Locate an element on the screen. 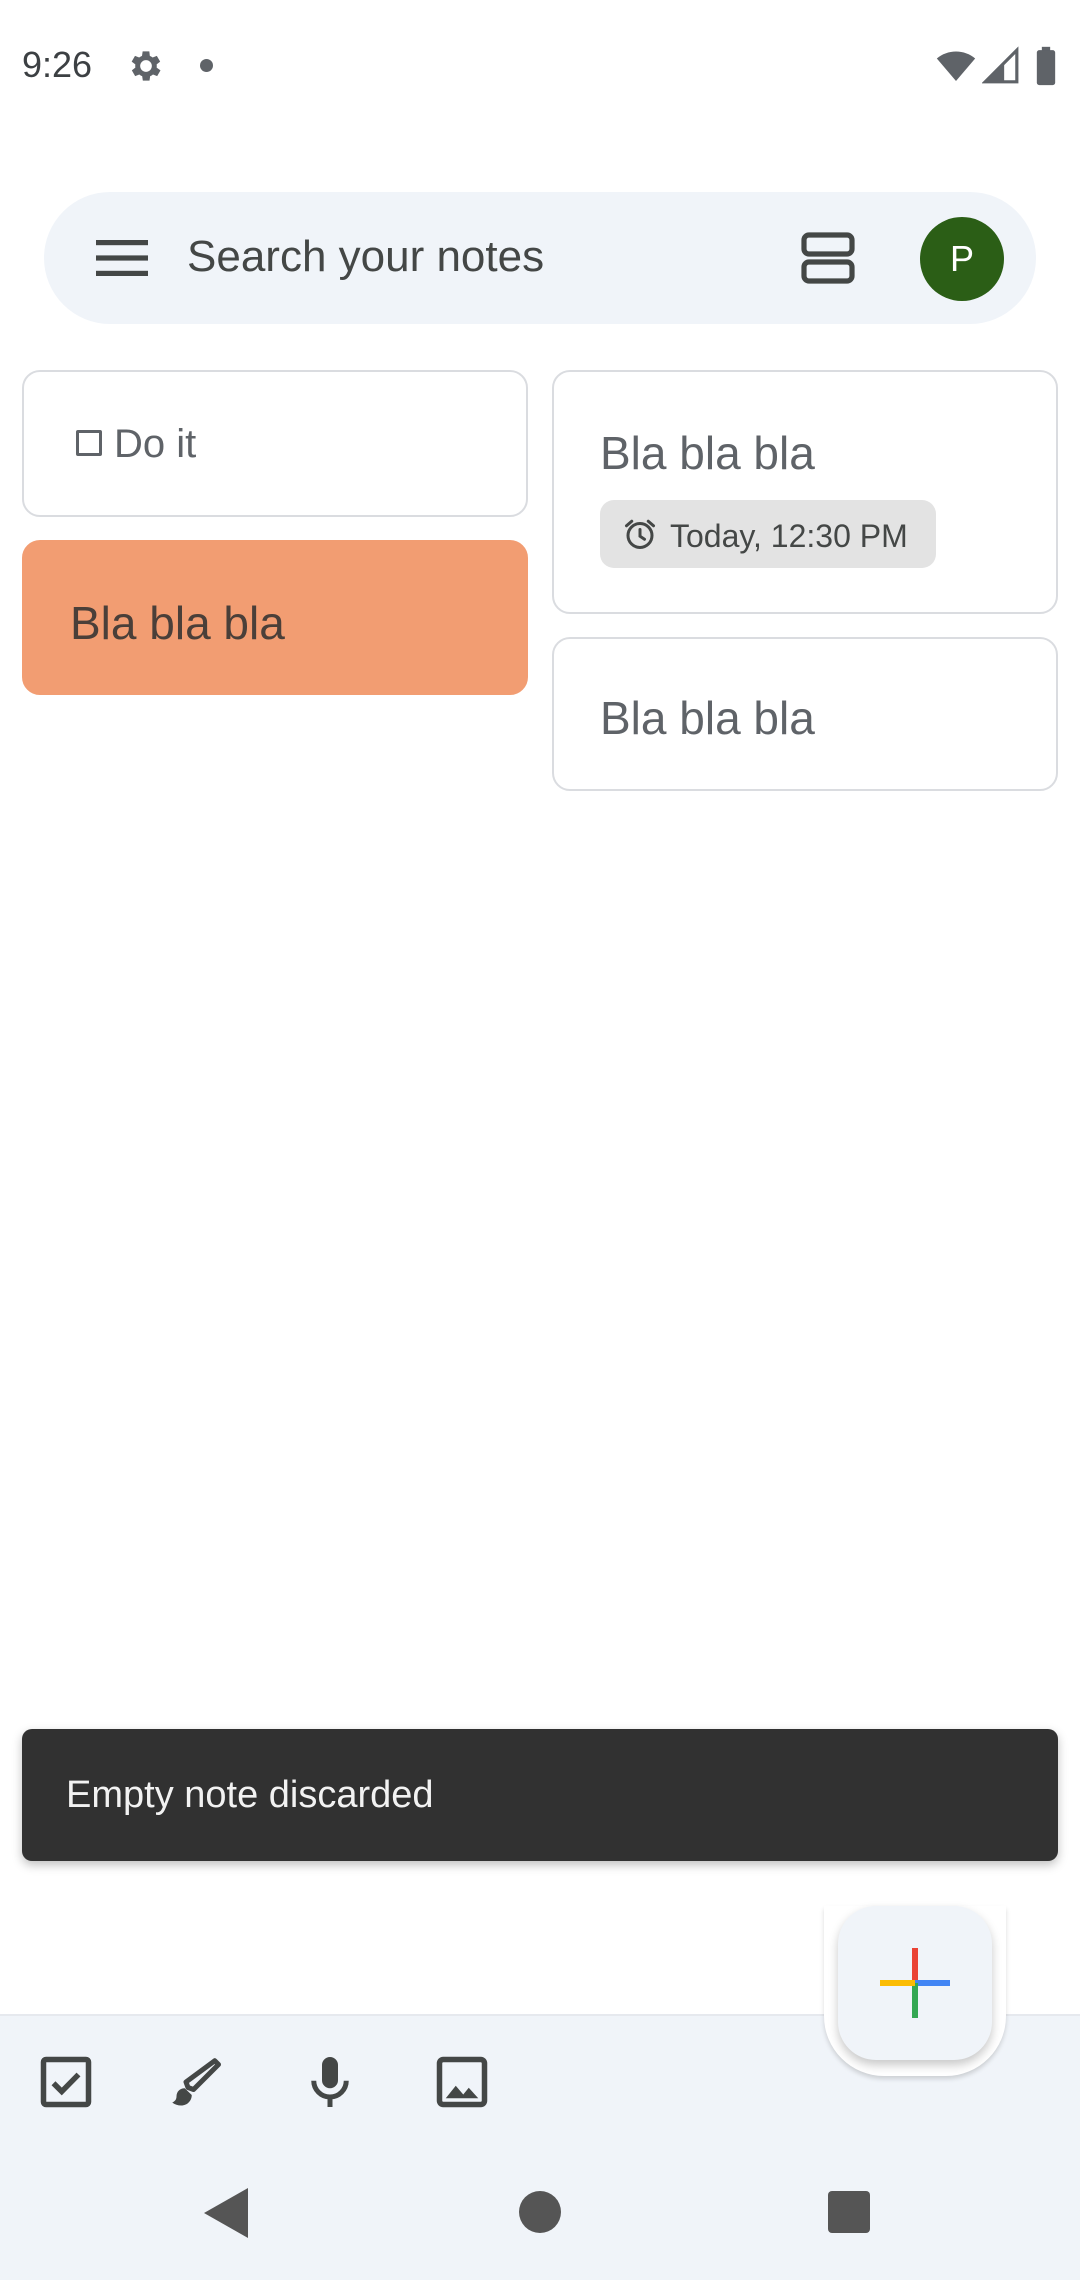  nav-home-button is located at coordinates (540, 2212).